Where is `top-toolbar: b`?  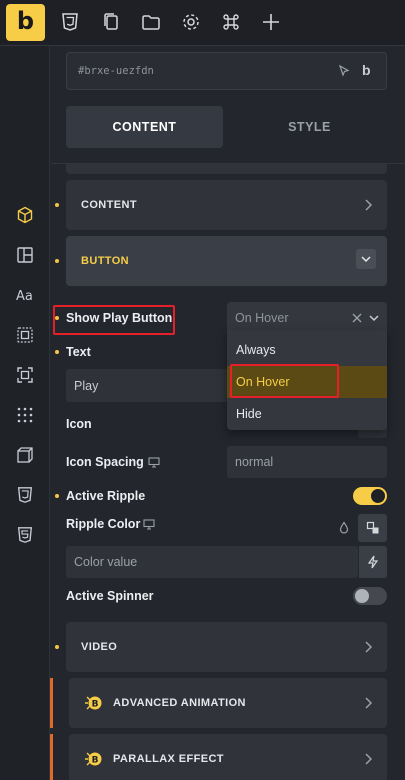
top-toolbar: b is located at coordinates (202, 23).